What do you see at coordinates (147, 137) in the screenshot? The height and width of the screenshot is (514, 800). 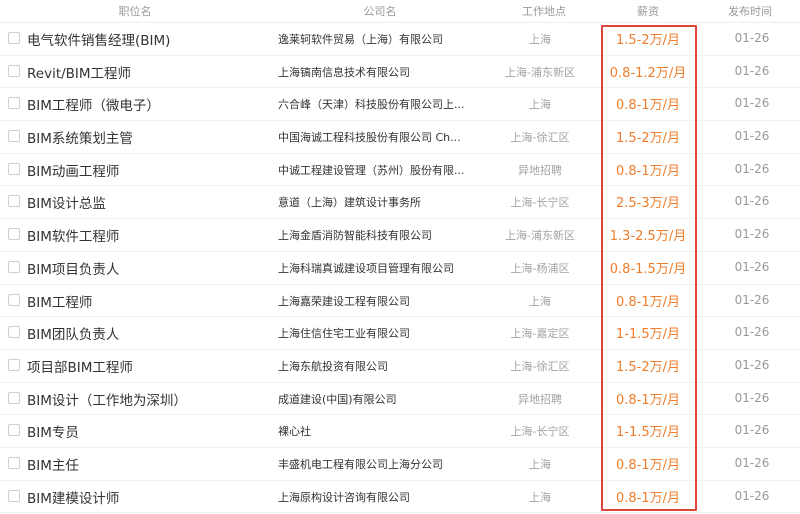 I see `job-title-link: BIM系统策划主管` at bounding box center [147, 137].